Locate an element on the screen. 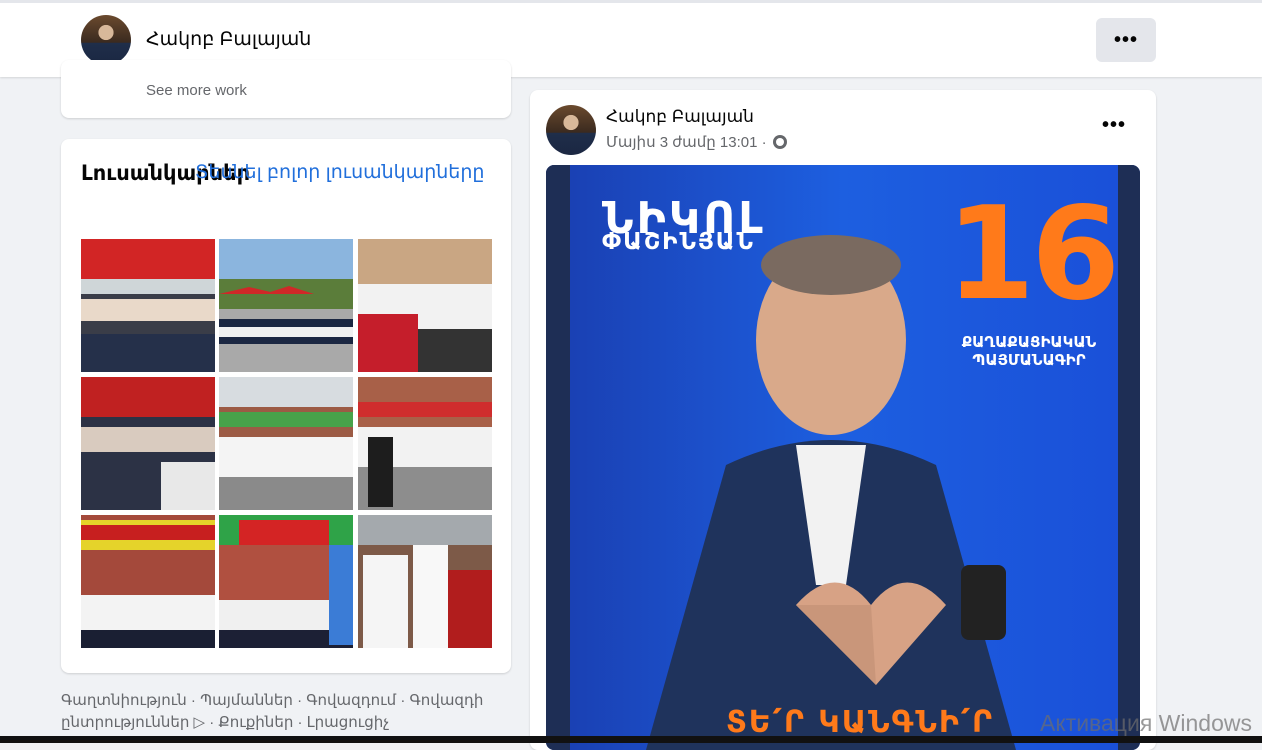 The image size is (1262, 750). poster-party-name: ՔԱՂԱՔԱՑԻԱԿԱՆ ՊԱՅՄԱՆԱԳԻՐ is located at coordinates (1029, 351).